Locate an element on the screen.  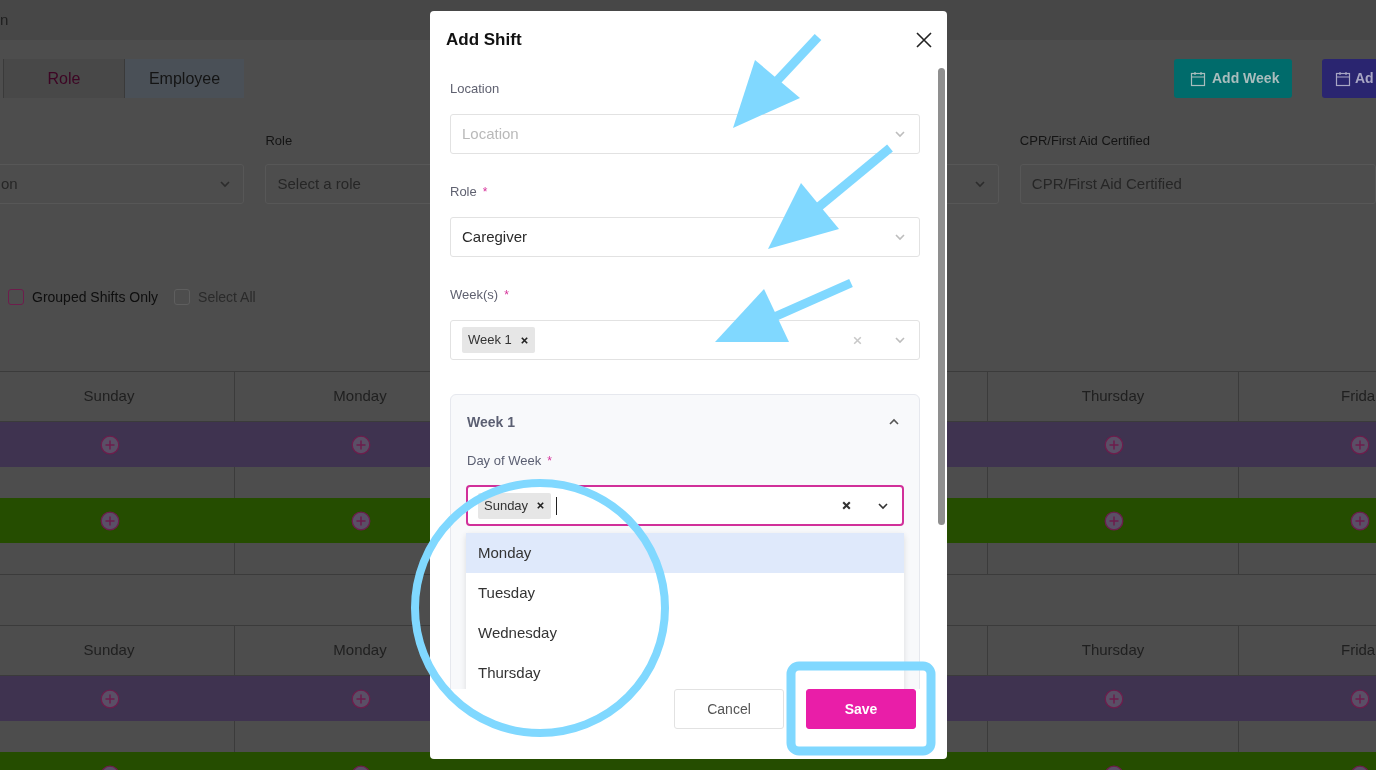
add-week-button: Add Week is located at coordinates (1233, 78).